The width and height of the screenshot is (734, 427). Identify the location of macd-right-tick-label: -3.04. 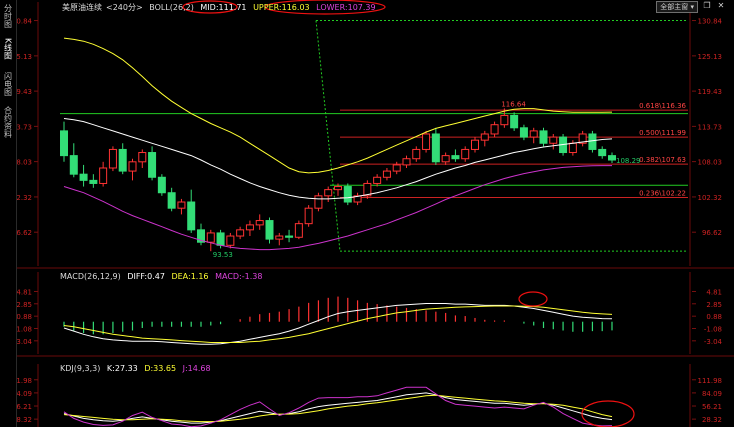
(713, 342).